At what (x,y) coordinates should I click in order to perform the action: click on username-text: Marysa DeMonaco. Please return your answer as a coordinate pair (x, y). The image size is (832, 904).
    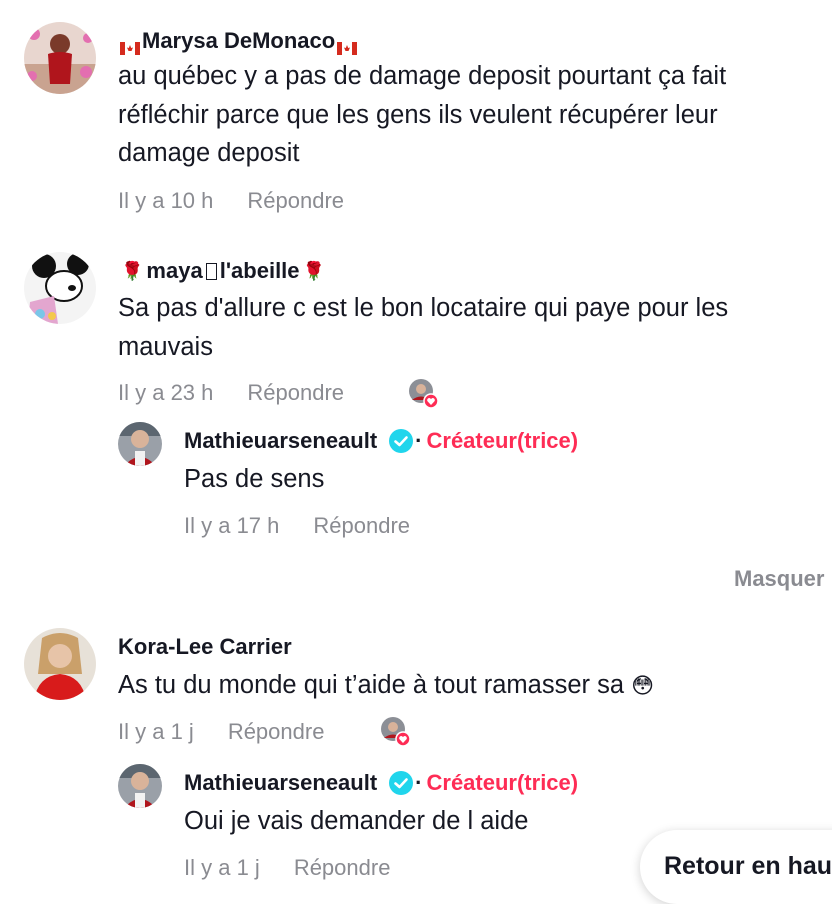
    Looking at the image, I should click on (239, 40).